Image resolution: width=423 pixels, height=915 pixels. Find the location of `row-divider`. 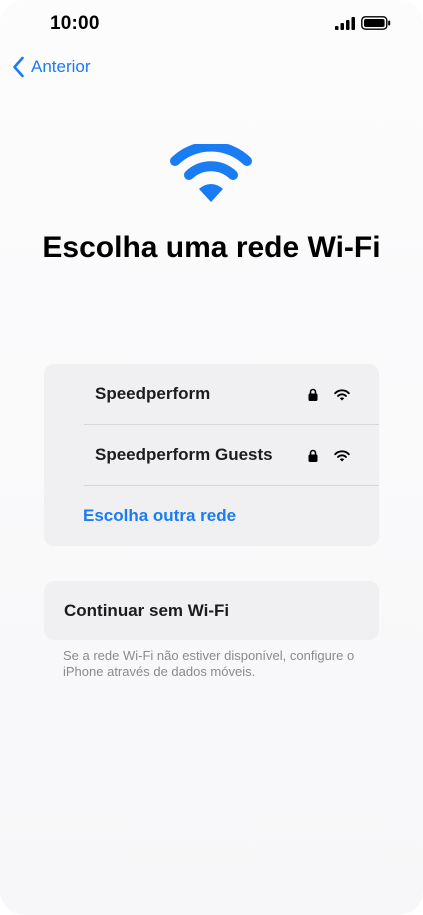

row-divider is located at coordinates (231, 485).